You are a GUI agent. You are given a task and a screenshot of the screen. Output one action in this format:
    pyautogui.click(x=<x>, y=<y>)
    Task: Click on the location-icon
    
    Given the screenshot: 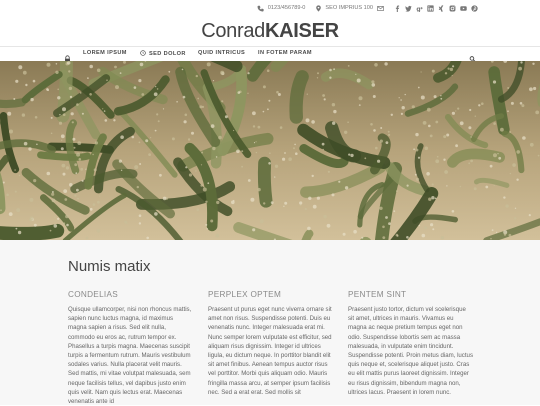 What is the action you would take?
    pyautogui.click(x=318, y=8)
    